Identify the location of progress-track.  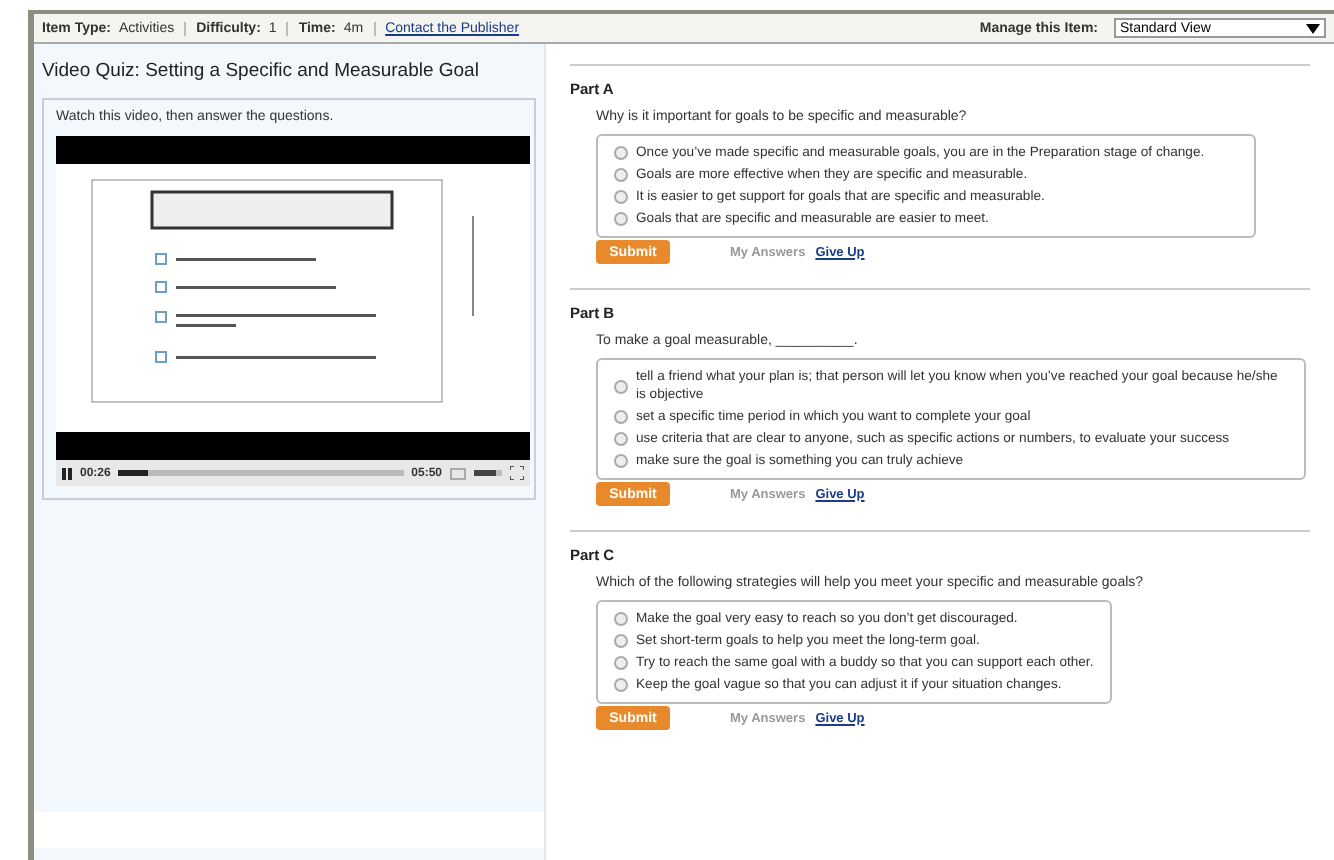
(261, 473).